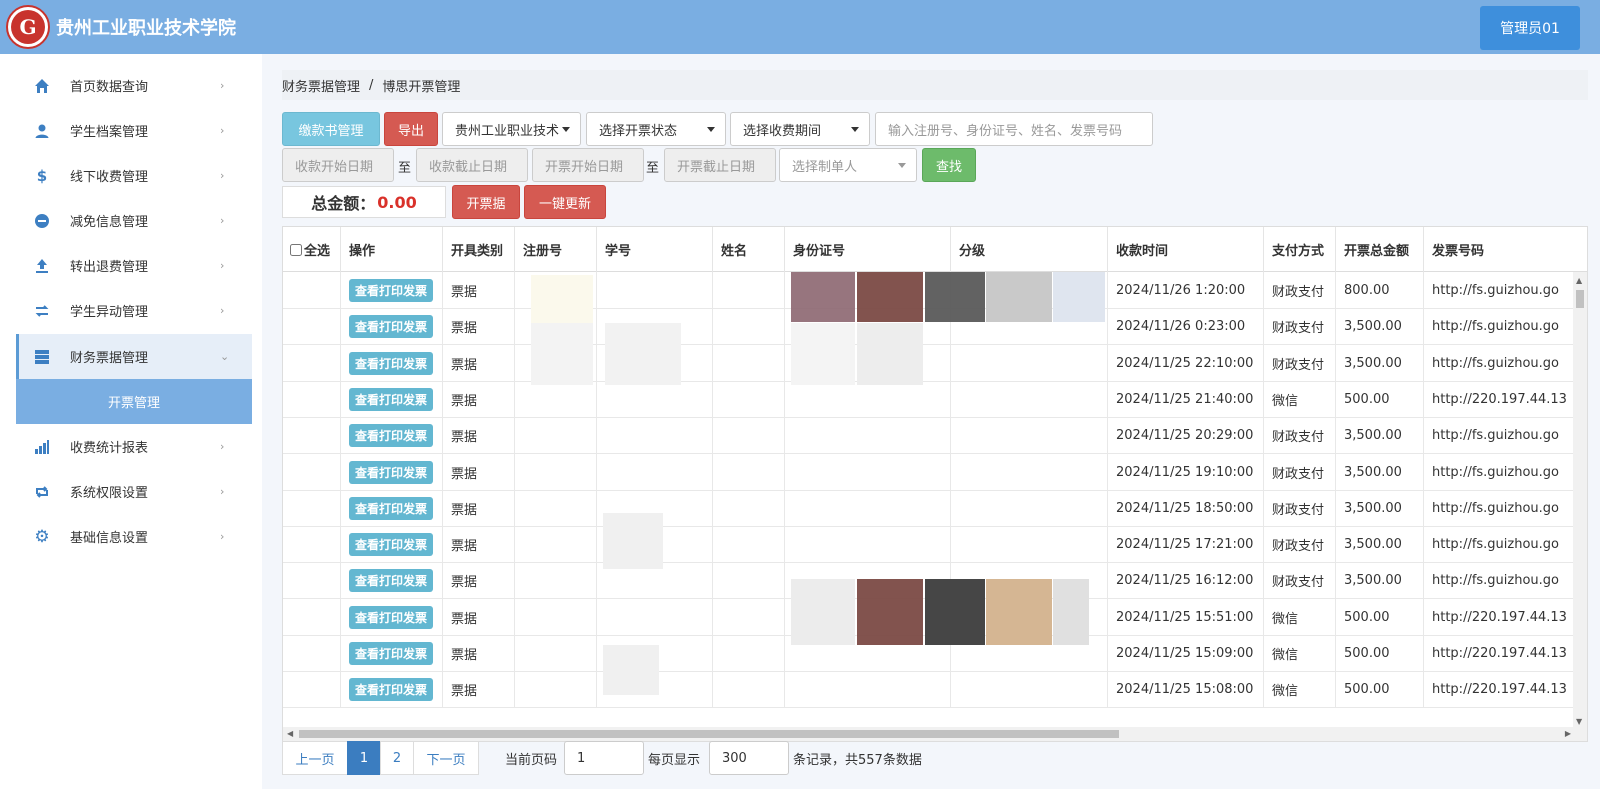  I want to click on type-cell: 票据, so click(479, 290).